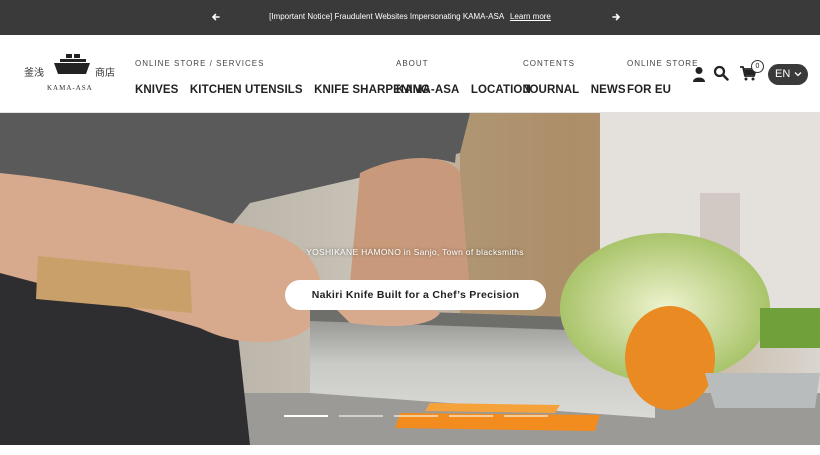 The width and height of the screenshot is (820, 455). What do you see at coordinates (616, 17) in the screenshot?
I see `arrow-right-icon` at bounding box center [616, 17].